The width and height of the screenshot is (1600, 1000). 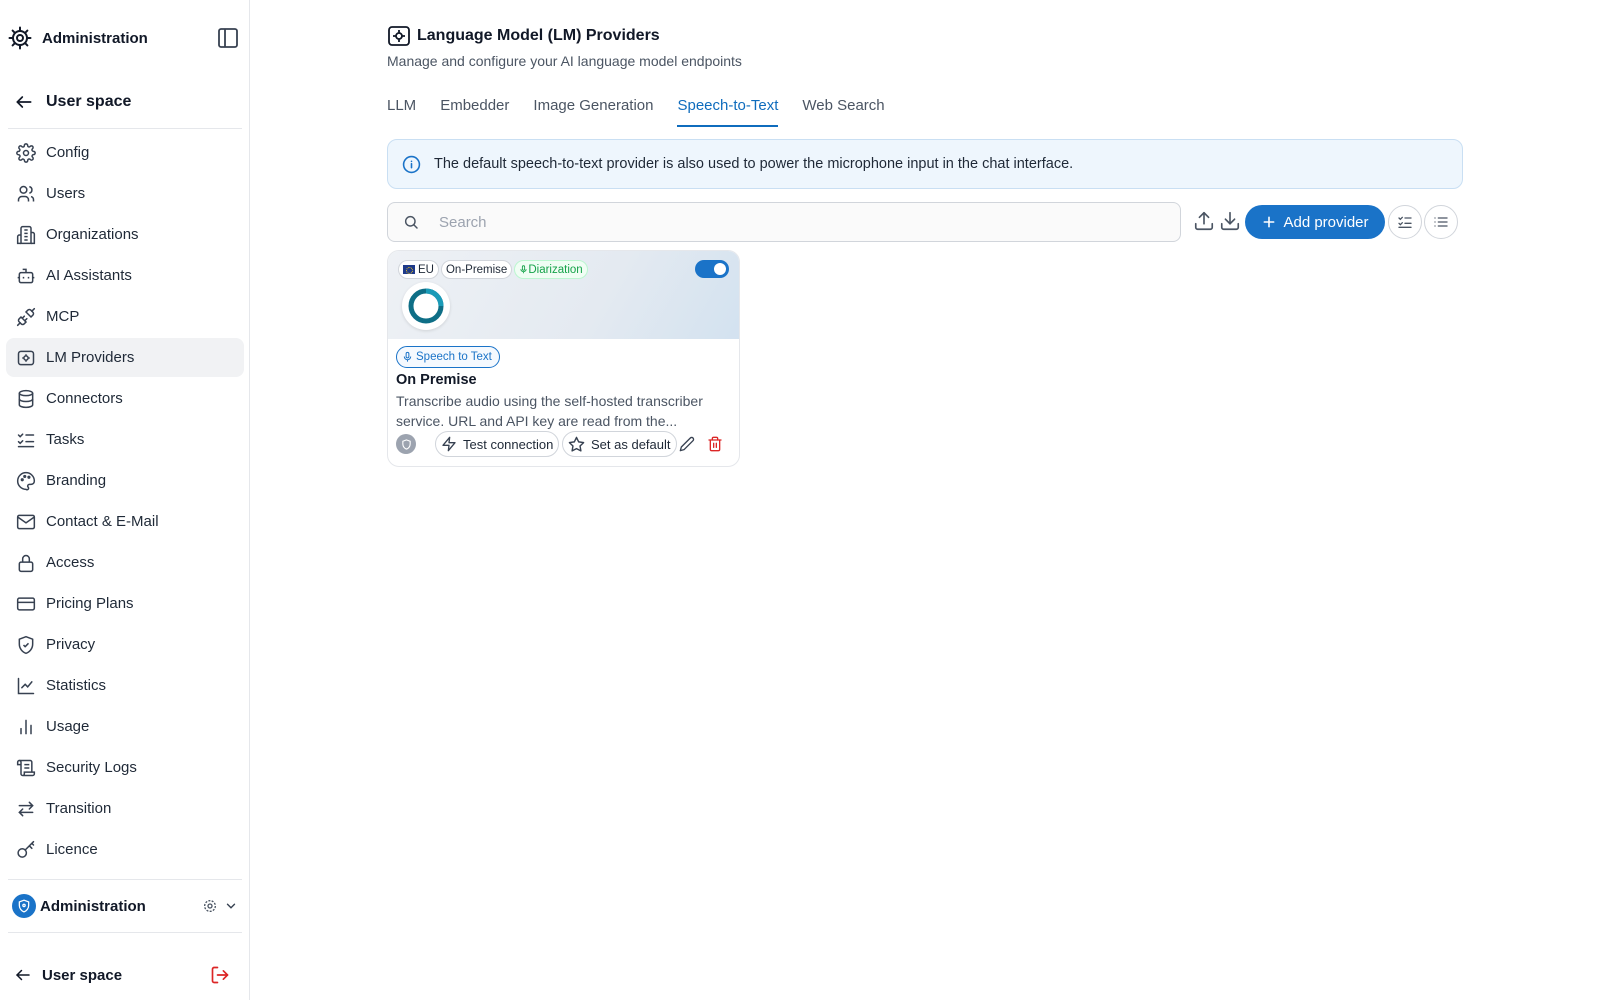 What do you see at coordinates (474, 112) in the screenshot?
I see `tab-embedder: Embedder` at bounding box center [474, 112].